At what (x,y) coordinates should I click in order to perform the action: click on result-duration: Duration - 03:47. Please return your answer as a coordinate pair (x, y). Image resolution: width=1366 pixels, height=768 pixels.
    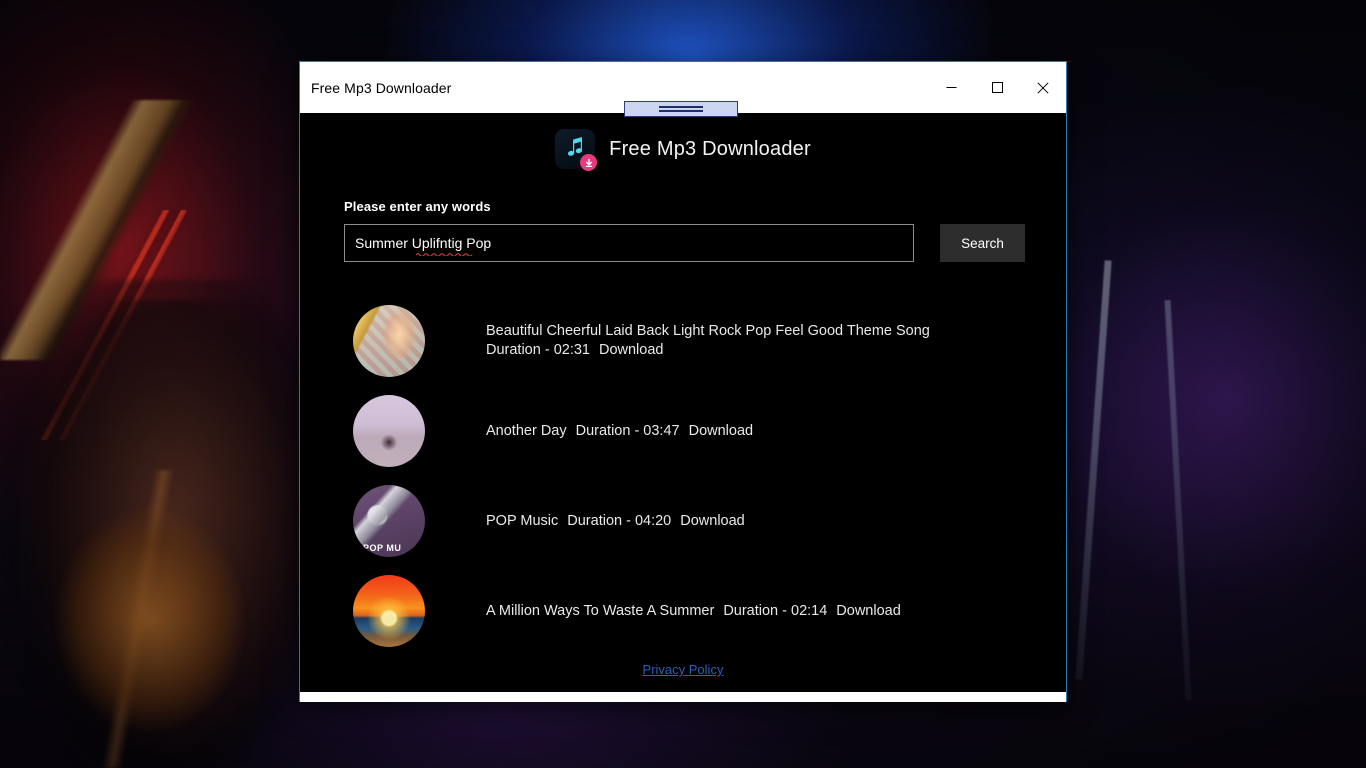
    Looking at the image, I should click on (627, 430).